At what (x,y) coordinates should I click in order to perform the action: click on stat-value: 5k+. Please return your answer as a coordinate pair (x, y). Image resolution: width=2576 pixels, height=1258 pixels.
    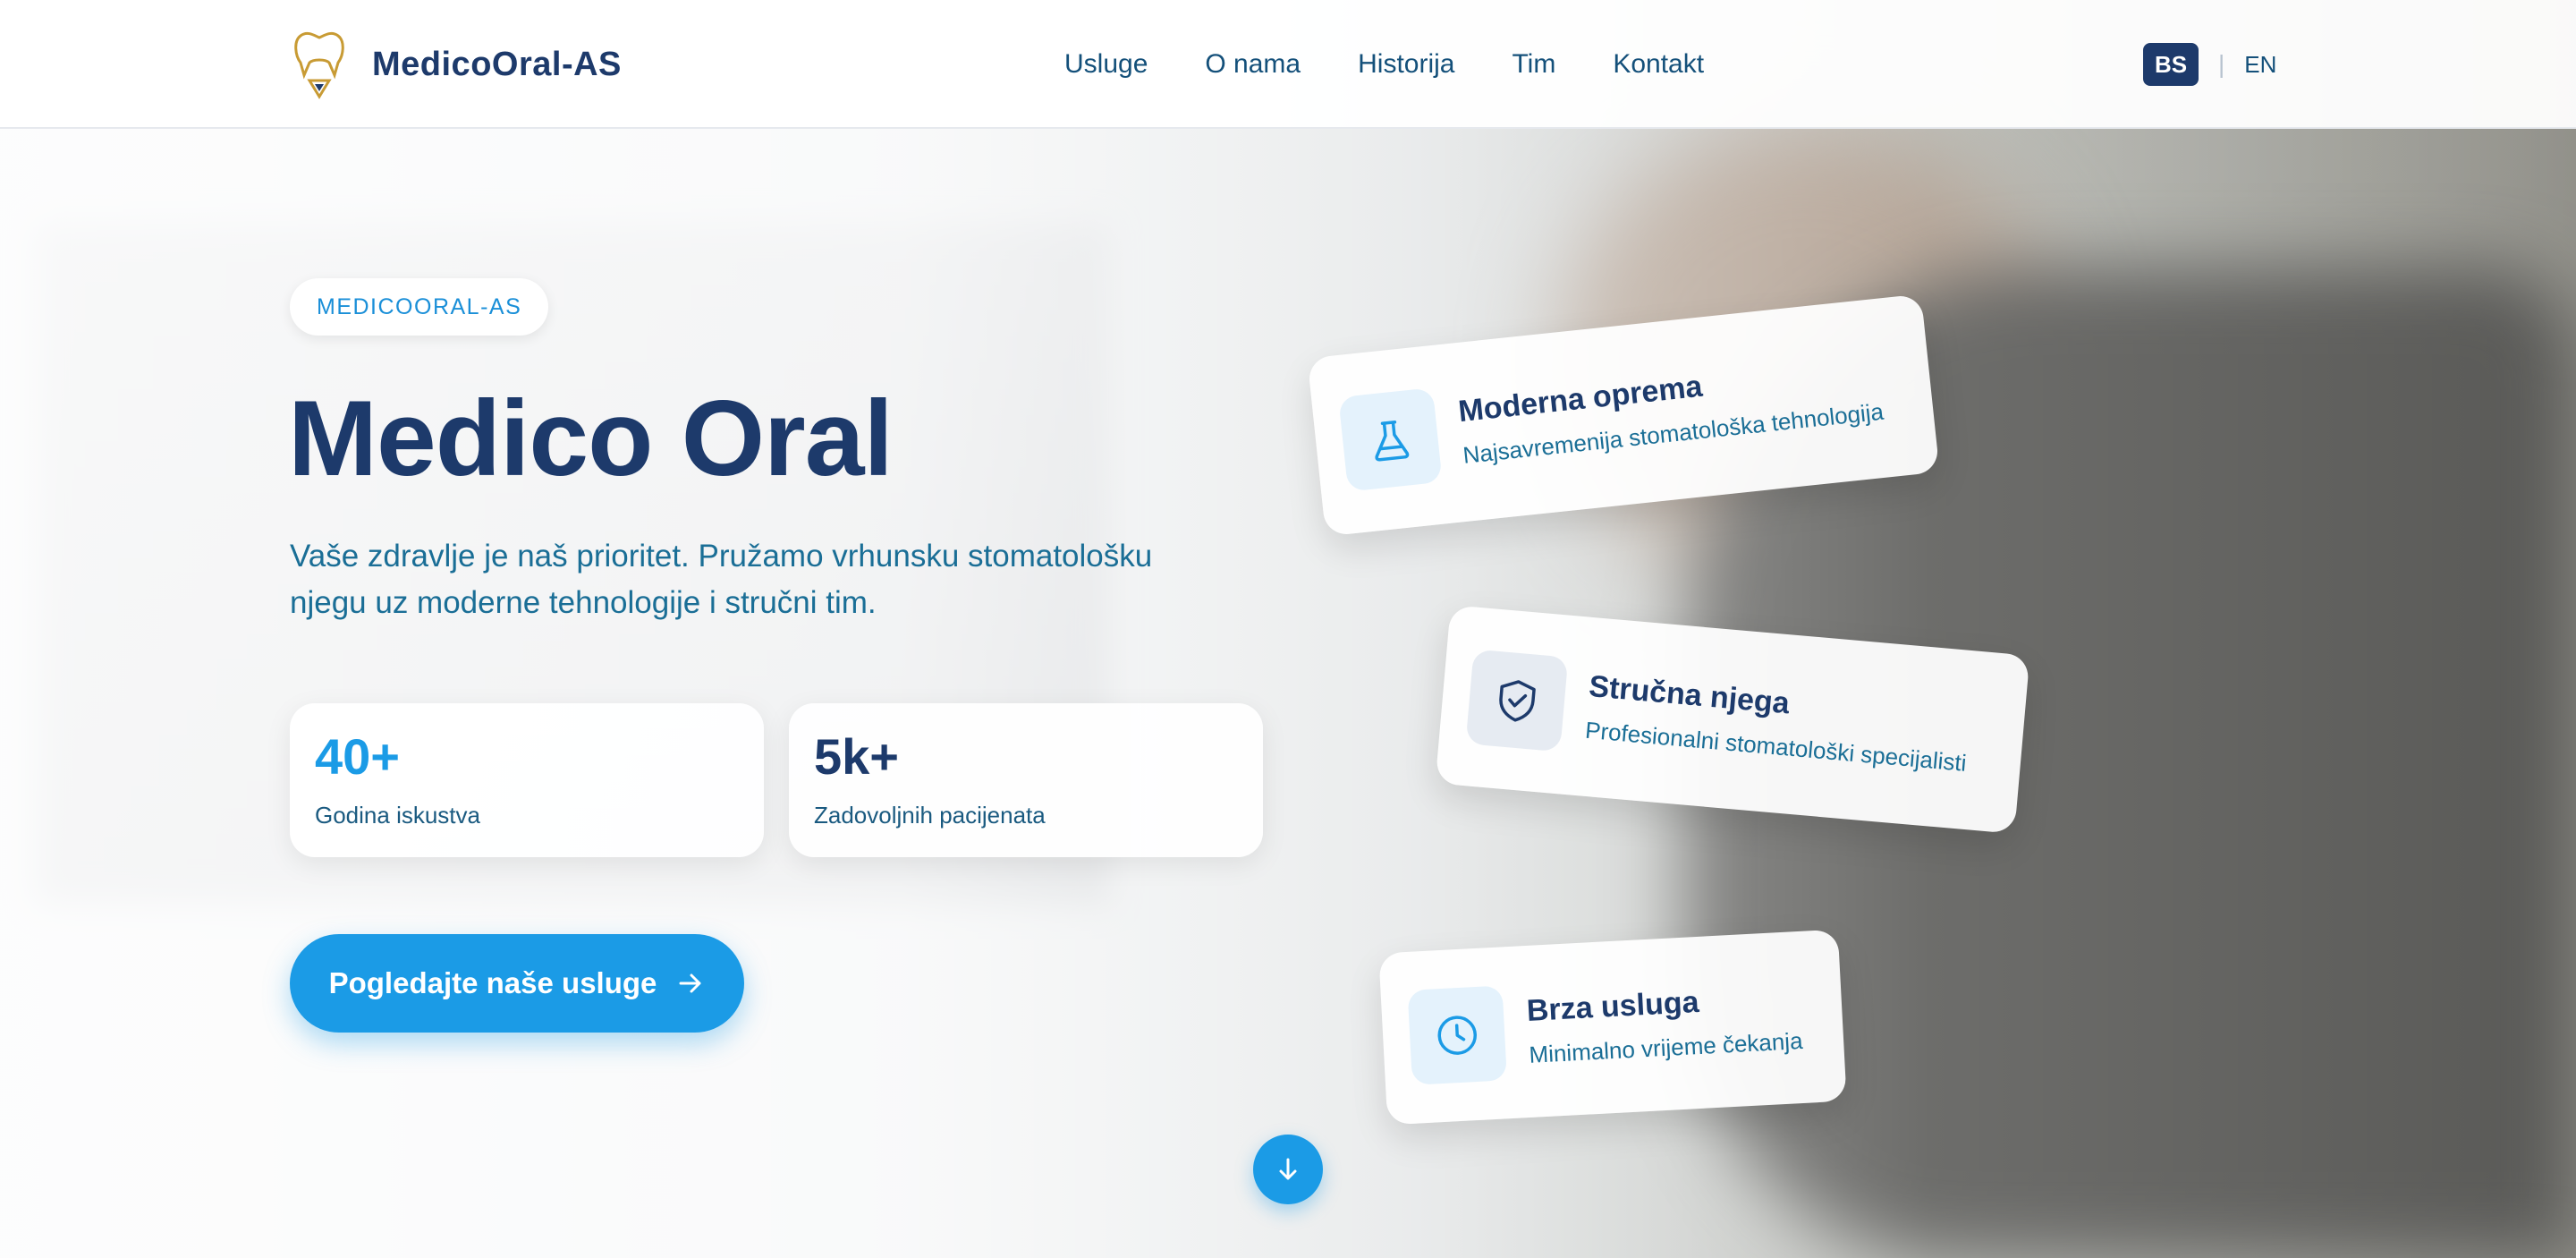
    Looking at the image, I should click on (856, 756).